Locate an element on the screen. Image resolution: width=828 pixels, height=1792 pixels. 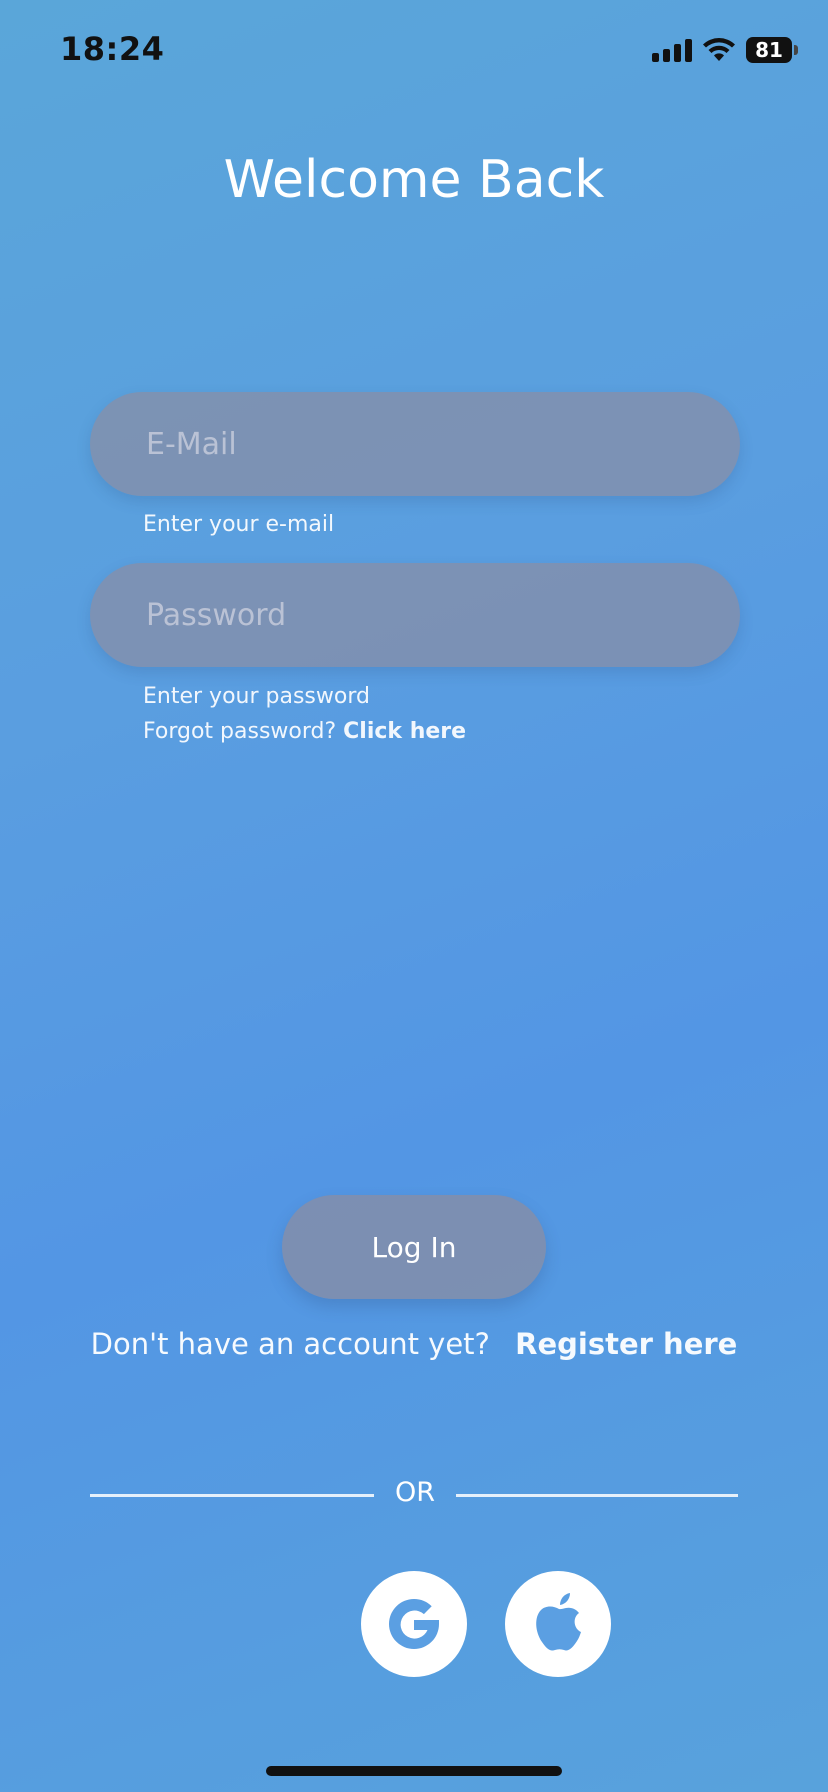
forgot-password-row: Forgot password? Click here is located at coordinates (304, 731).